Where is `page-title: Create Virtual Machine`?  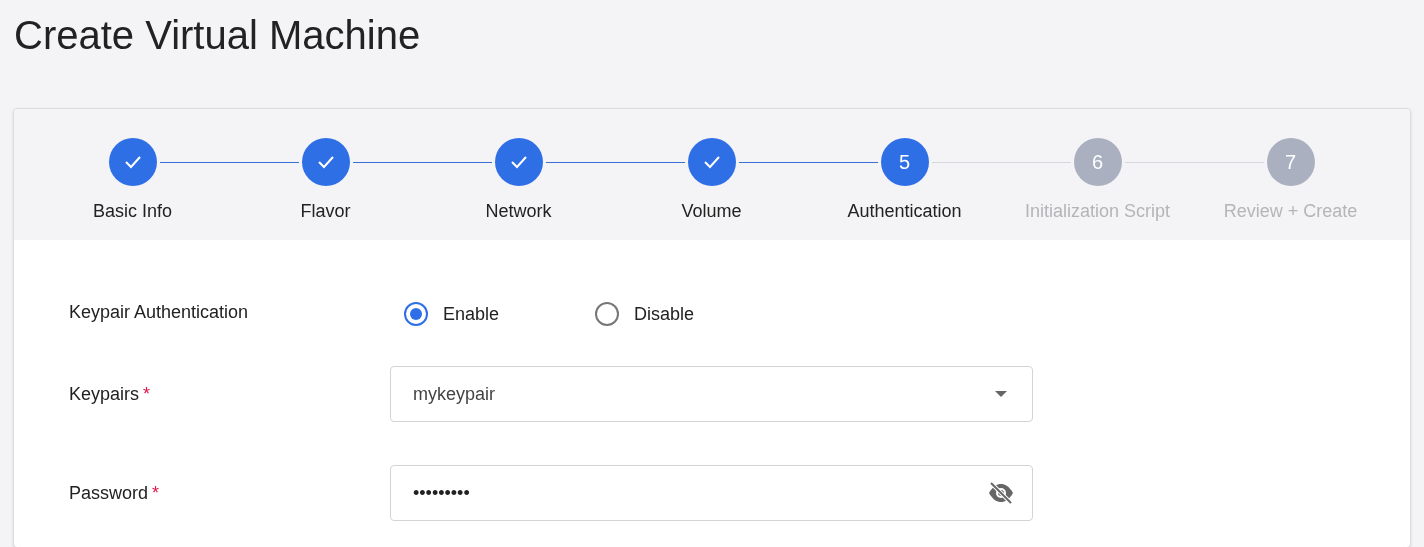
page-title: Create Virtual Machine is located at coordinates (217, 35).